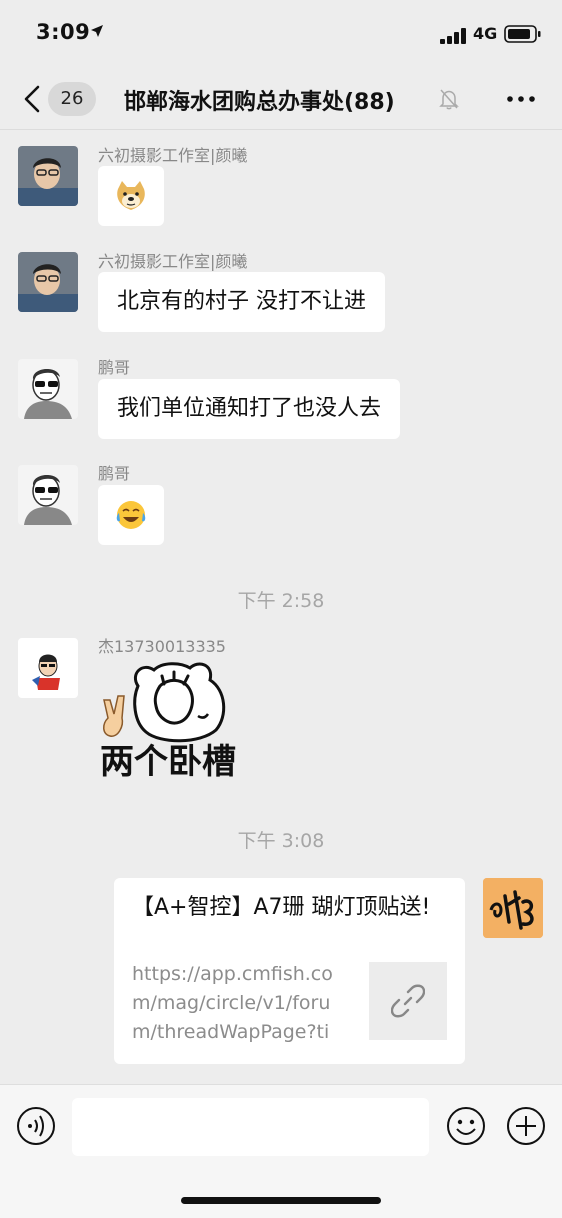  I want to click on link-icon, so click(408, 1001).